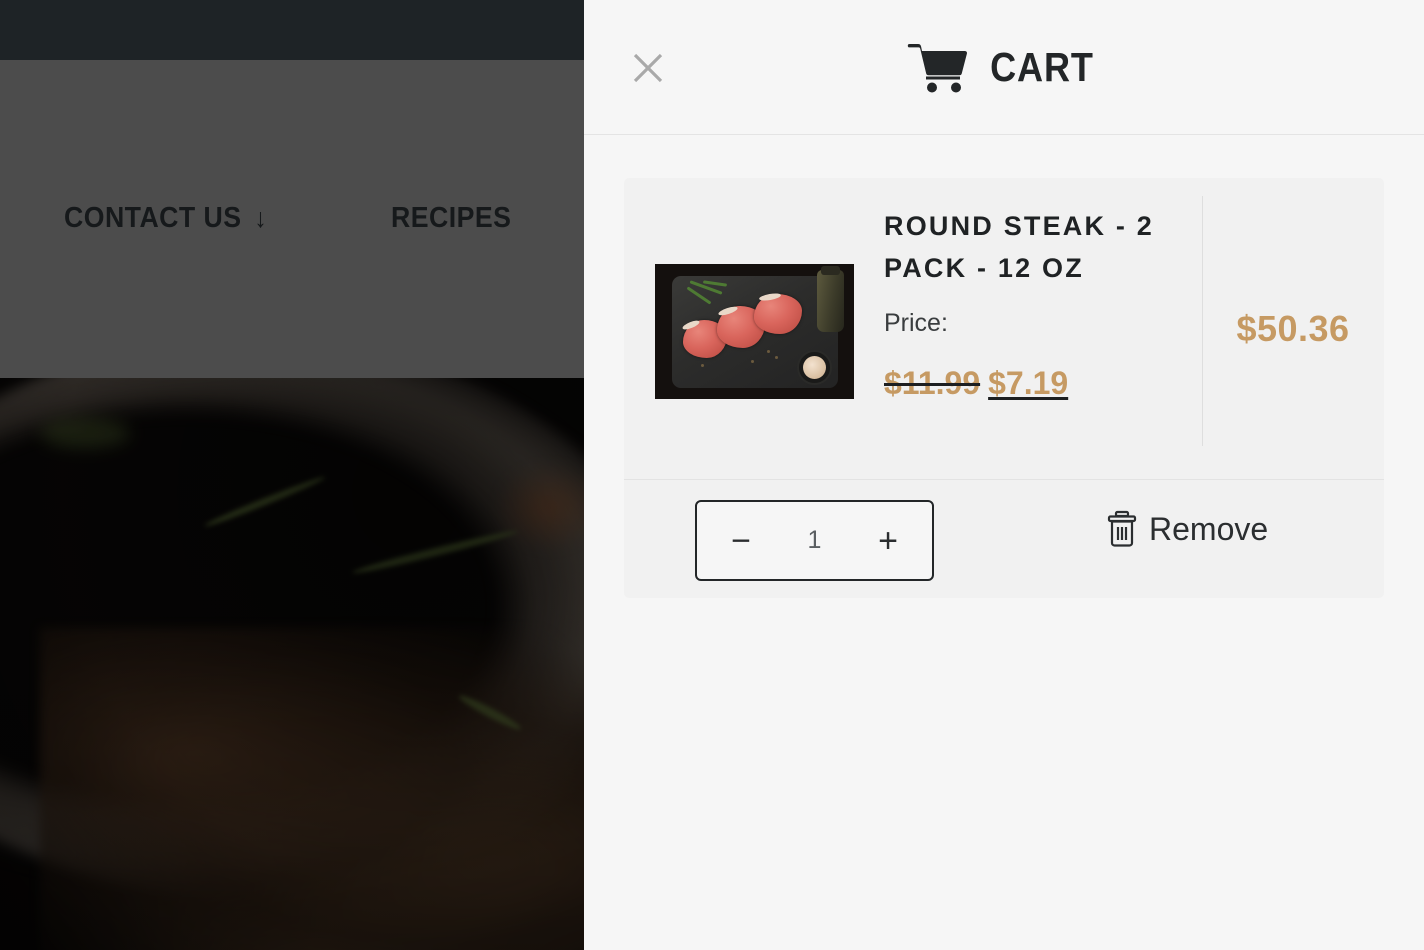 This screenshot has width=1424, height=950. I want to click on original-price: $11.99, so click(932, 382).